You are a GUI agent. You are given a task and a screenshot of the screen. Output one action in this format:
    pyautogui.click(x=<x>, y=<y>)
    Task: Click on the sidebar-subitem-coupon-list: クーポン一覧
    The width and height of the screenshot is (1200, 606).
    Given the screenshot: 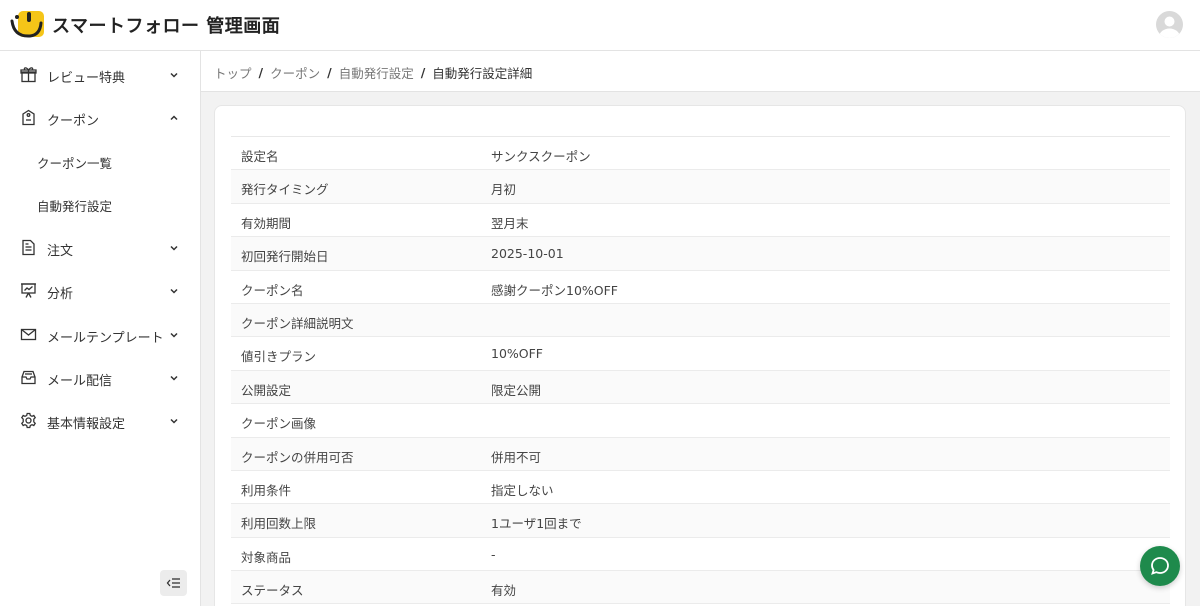 What is the action you would take?
    pyautogui.click(x=100, y=161)
    